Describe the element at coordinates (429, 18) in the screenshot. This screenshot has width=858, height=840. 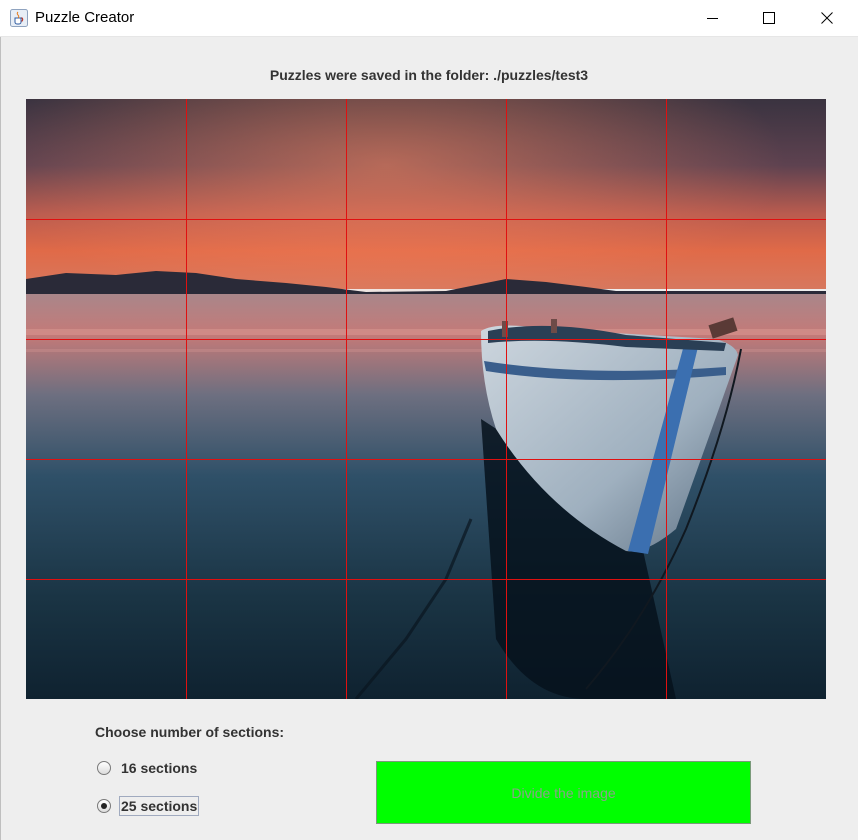
I see `title-bar: Puzzle Creator` at that location.